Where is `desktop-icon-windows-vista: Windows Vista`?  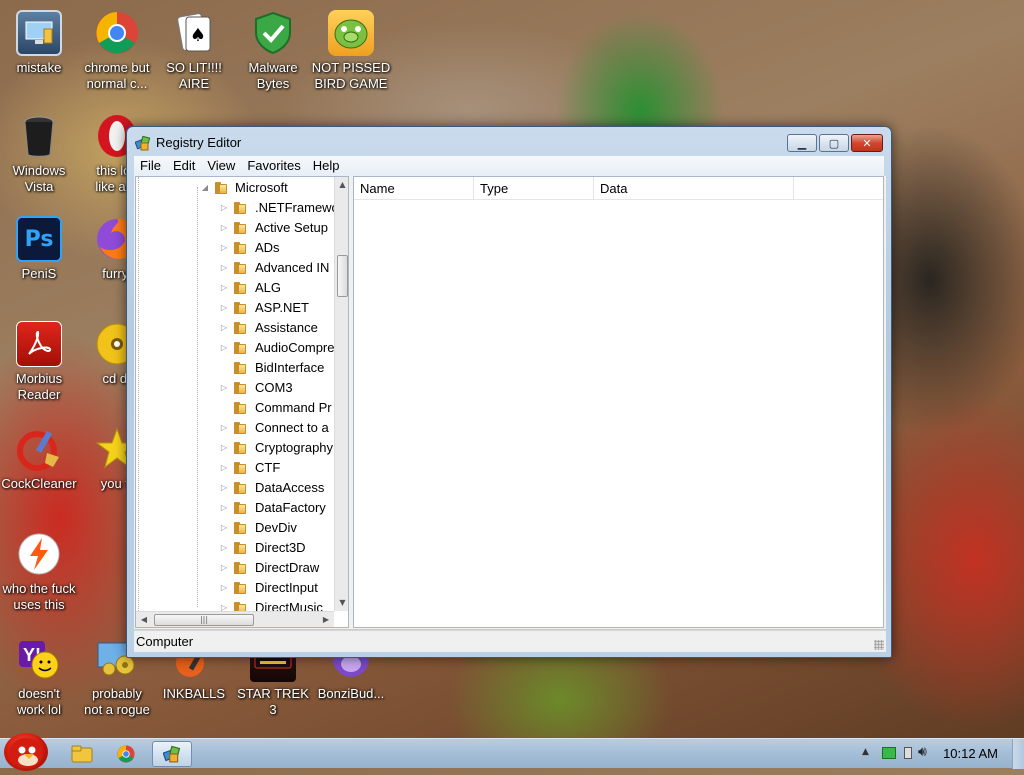 desktop-icon-windows-vista: Windows Vista is located at coordinates (39, 154).